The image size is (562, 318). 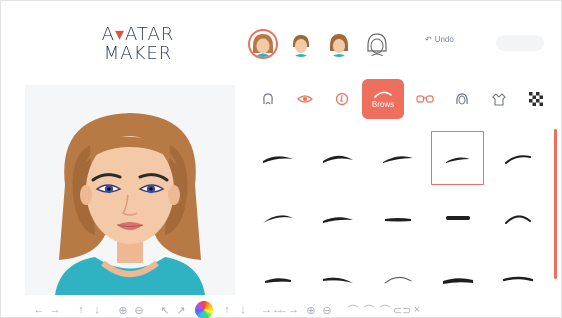 I want to click on nose-icon, so click(x=341, y=99).